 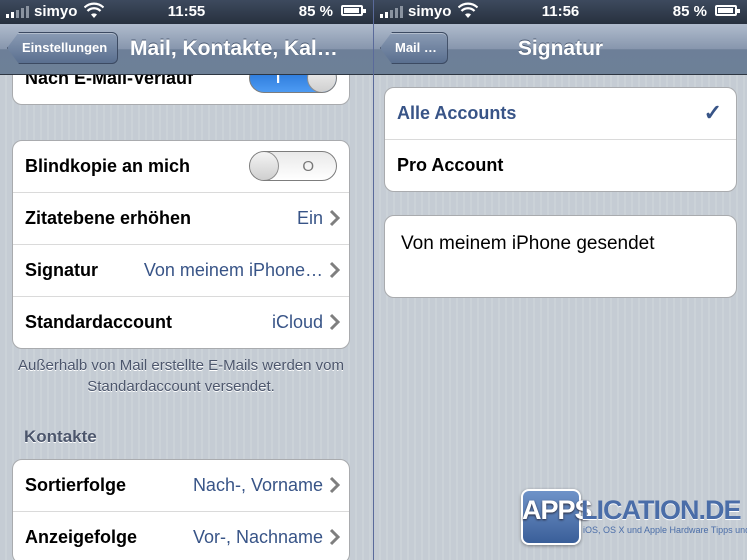 What do you see at coordinates (661, 510) in the screenshot?
I see `logo-rest-text: LICATION.DE` at bounding box center [661, 510].